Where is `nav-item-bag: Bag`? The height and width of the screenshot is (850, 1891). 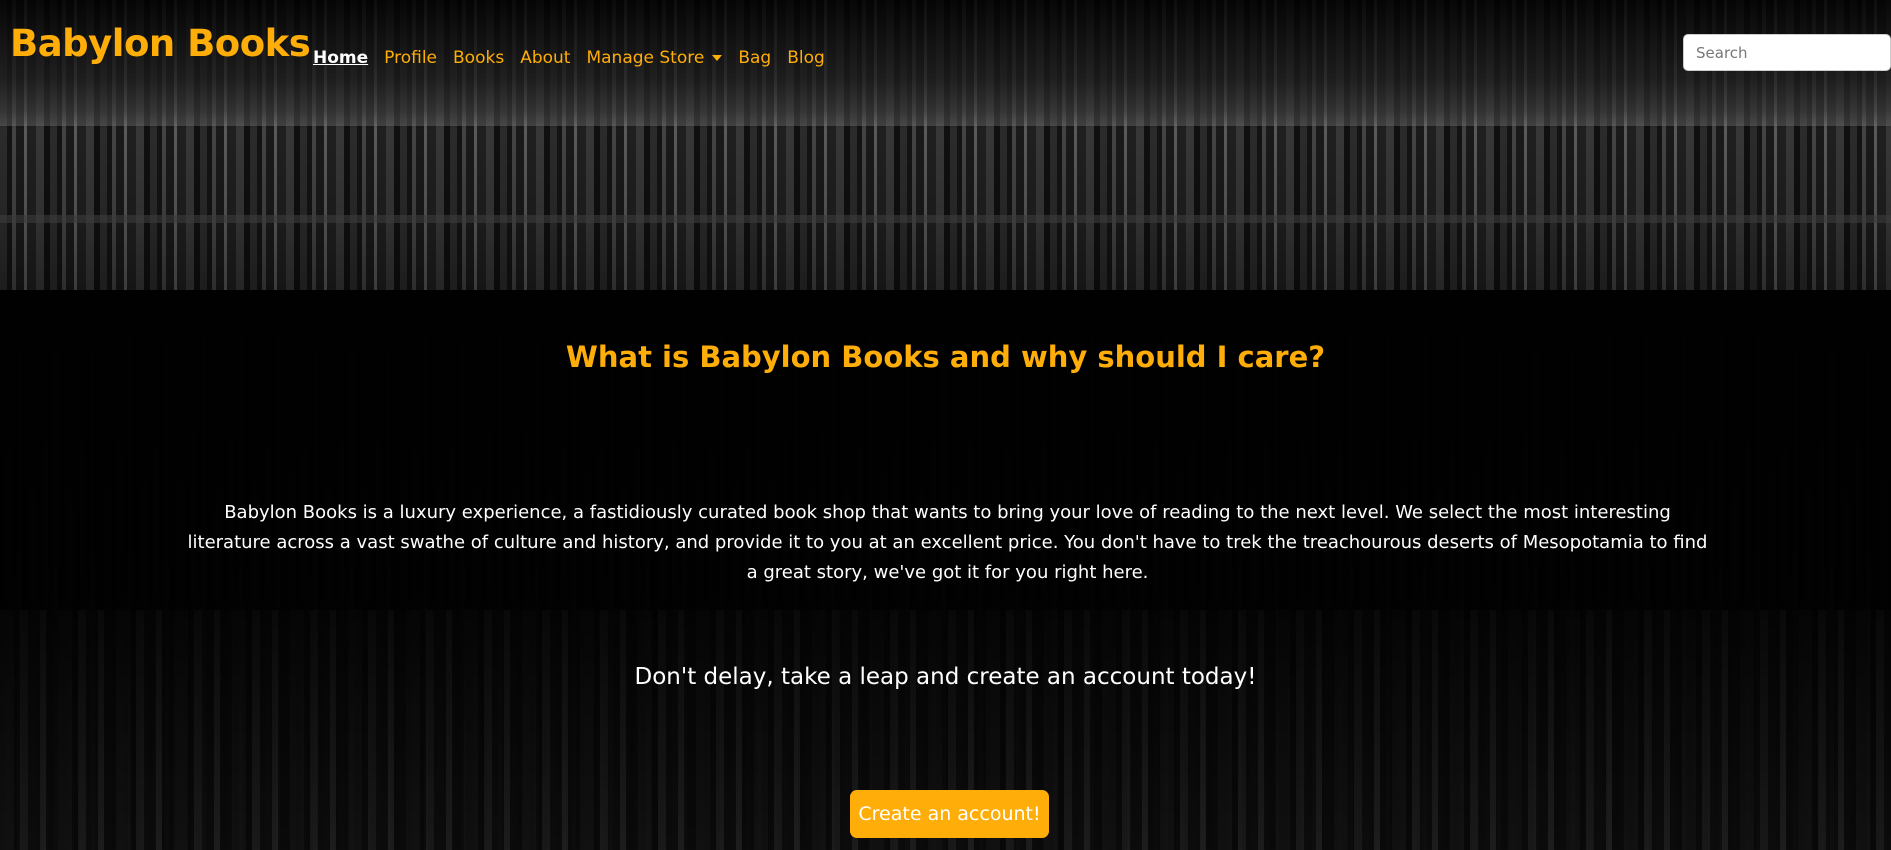
nav-item-bag: Bag is located at coordinates (754, 58).